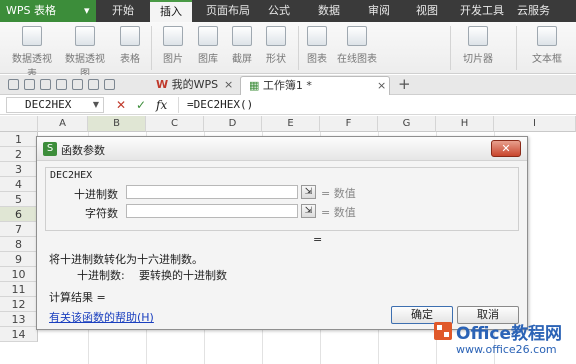 Image resolution: width=576 pixels, height=364 pixels. I want to click on calc-result: 计算结果 =, so click(77, 297).